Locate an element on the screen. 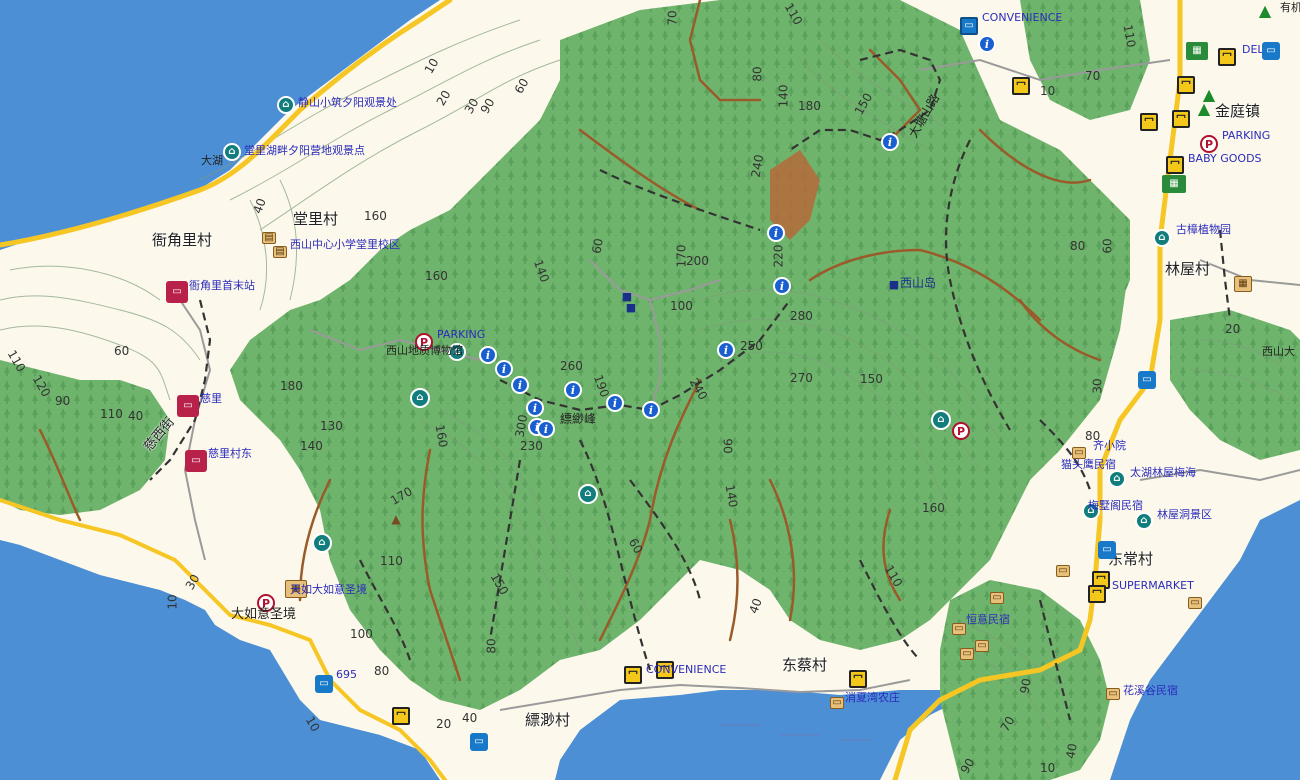 The image size is (1300, 780). poi-label: 衙角里首末站 is located at coordinates (222, 285).